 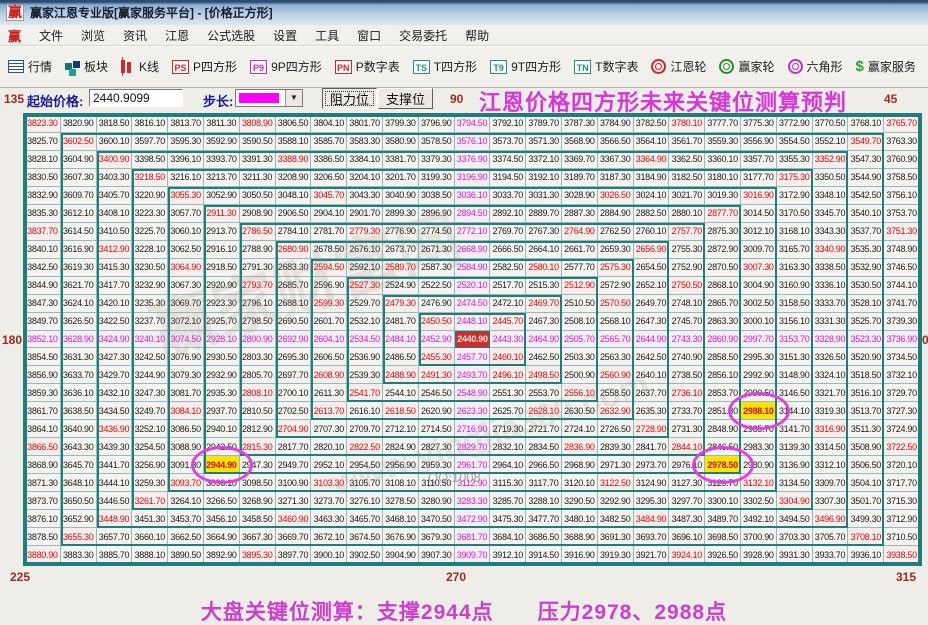 I want to click on price-cell: 2457.70, so click(x=472, y=357).